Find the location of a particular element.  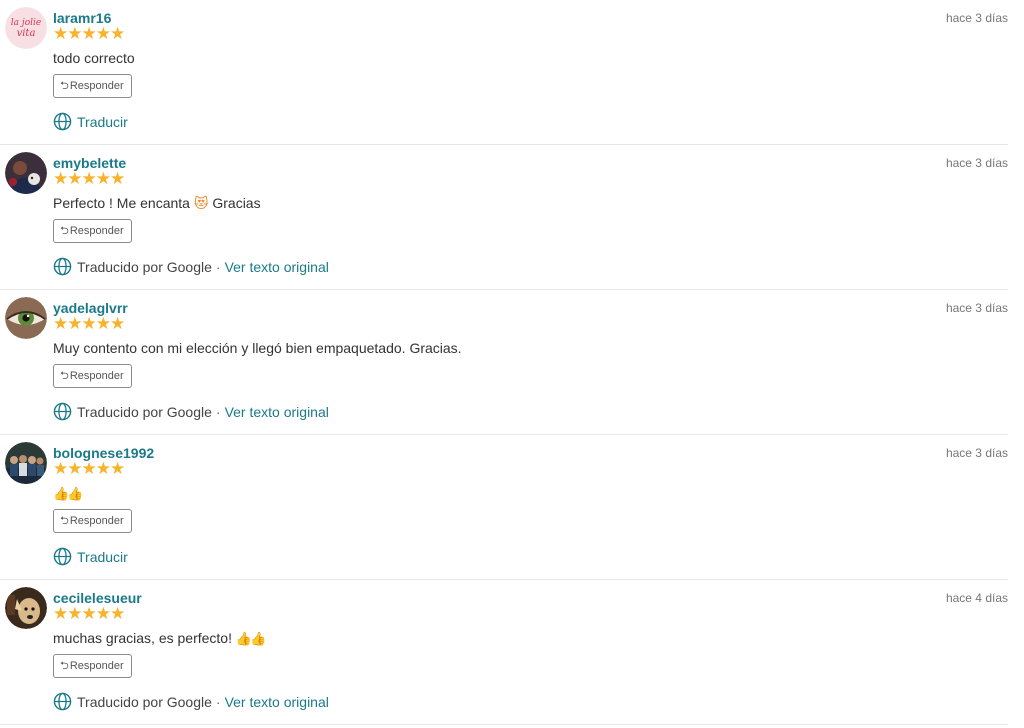

heart-eyes-cat-emoji-icon: 😻 is located at coordinates (201, 204).